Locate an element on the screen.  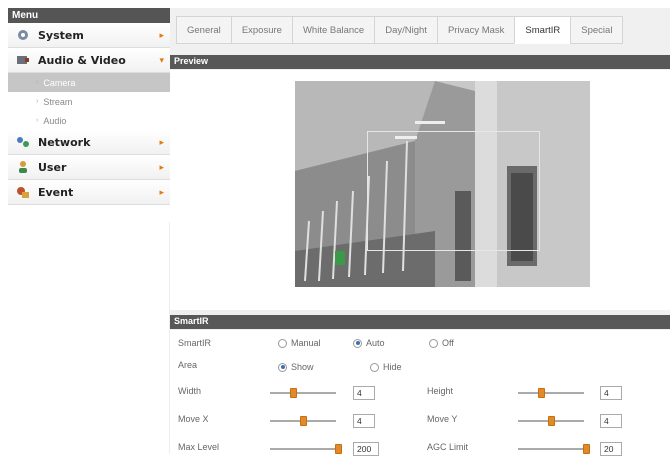
height-slider is located at coordinates (551, 393).